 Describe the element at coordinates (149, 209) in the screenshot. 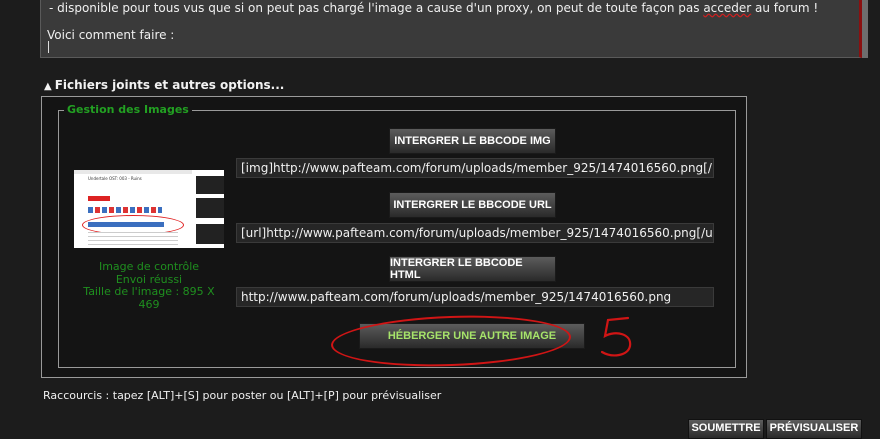

I see `uploaded-image-thumbnail: Undertale OST: 003 - Ruins` at that location.